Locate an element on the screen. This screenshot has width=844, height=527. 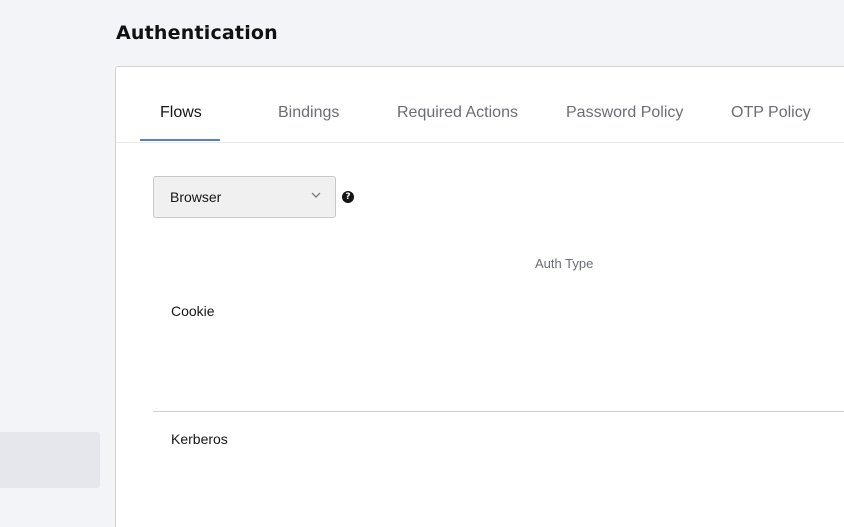
flow-select-value: Browser is located at coordinates (196, 197).